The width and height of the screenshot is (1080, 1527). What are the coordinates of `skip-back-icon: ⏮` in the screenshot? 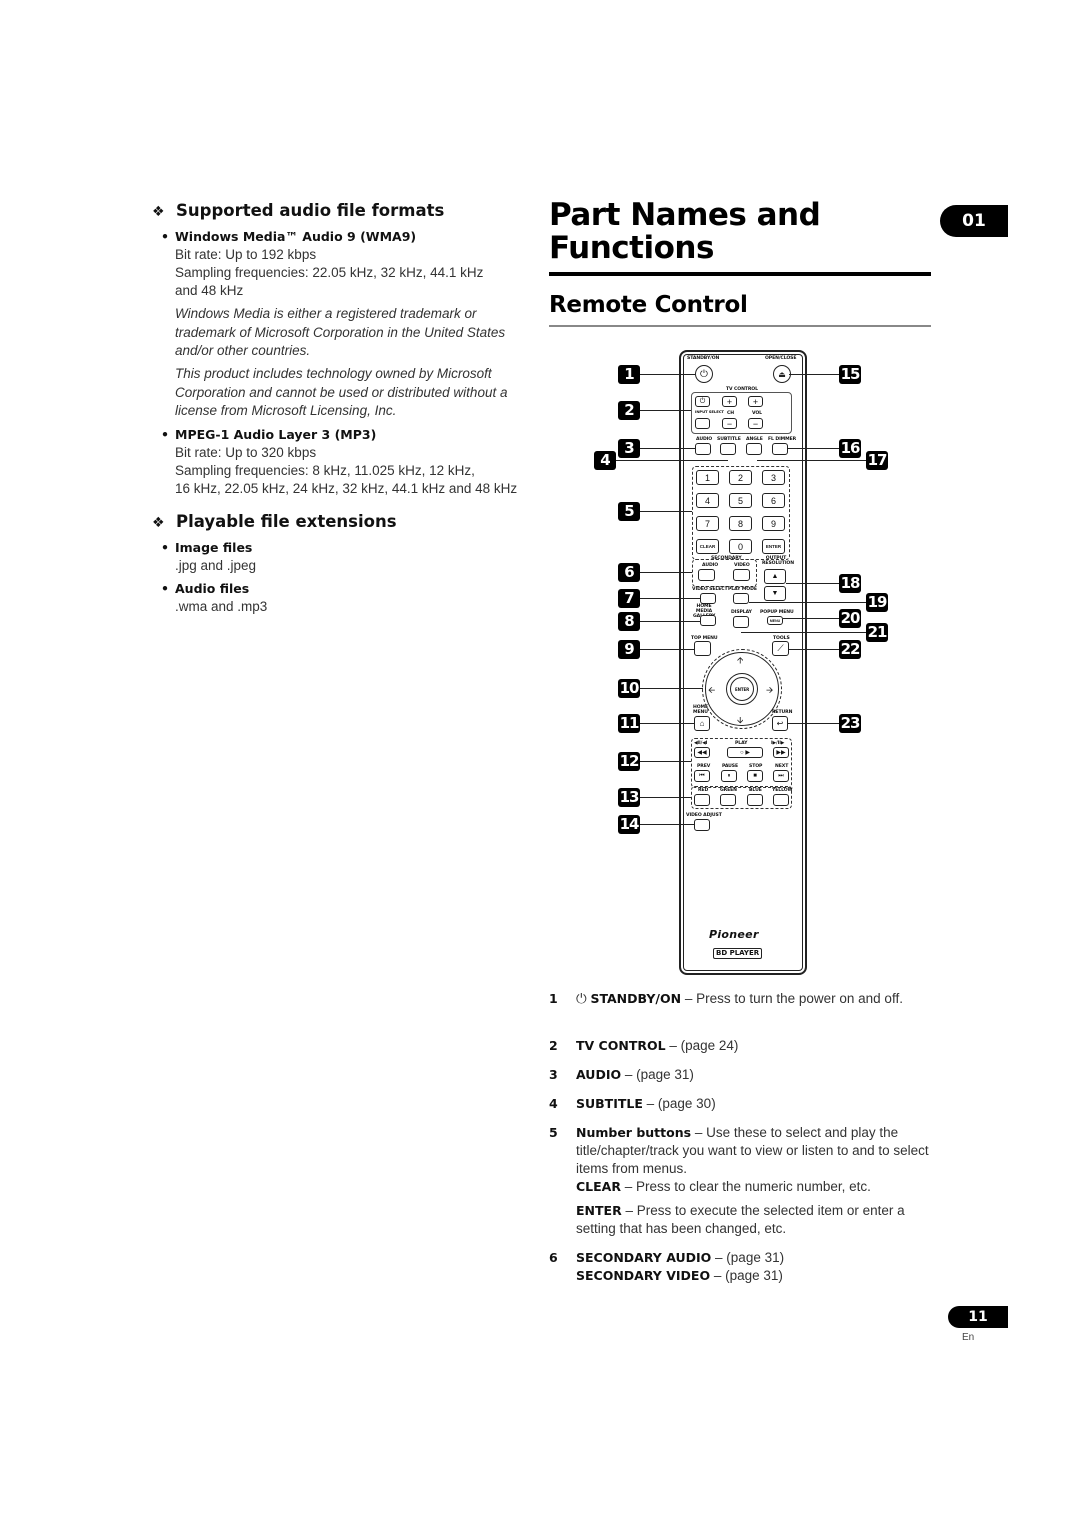 It's located at (702, 775).